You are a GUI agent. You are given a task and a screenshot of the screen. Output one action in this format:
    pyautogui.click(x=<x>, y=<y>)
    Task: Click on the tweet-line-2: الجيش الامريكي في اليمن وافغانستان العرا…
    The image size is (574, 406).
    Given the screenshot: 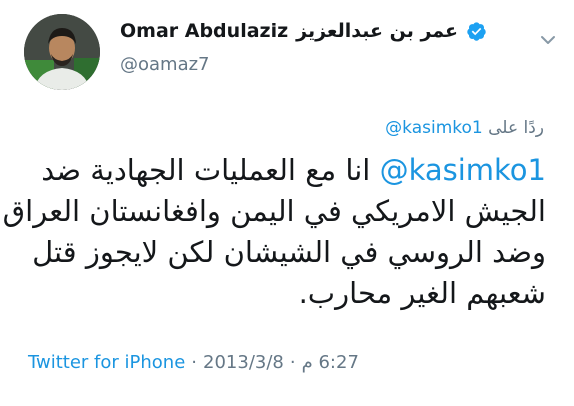 What is the action you would take?
    pyautogui.click(x=274, y=211)
    